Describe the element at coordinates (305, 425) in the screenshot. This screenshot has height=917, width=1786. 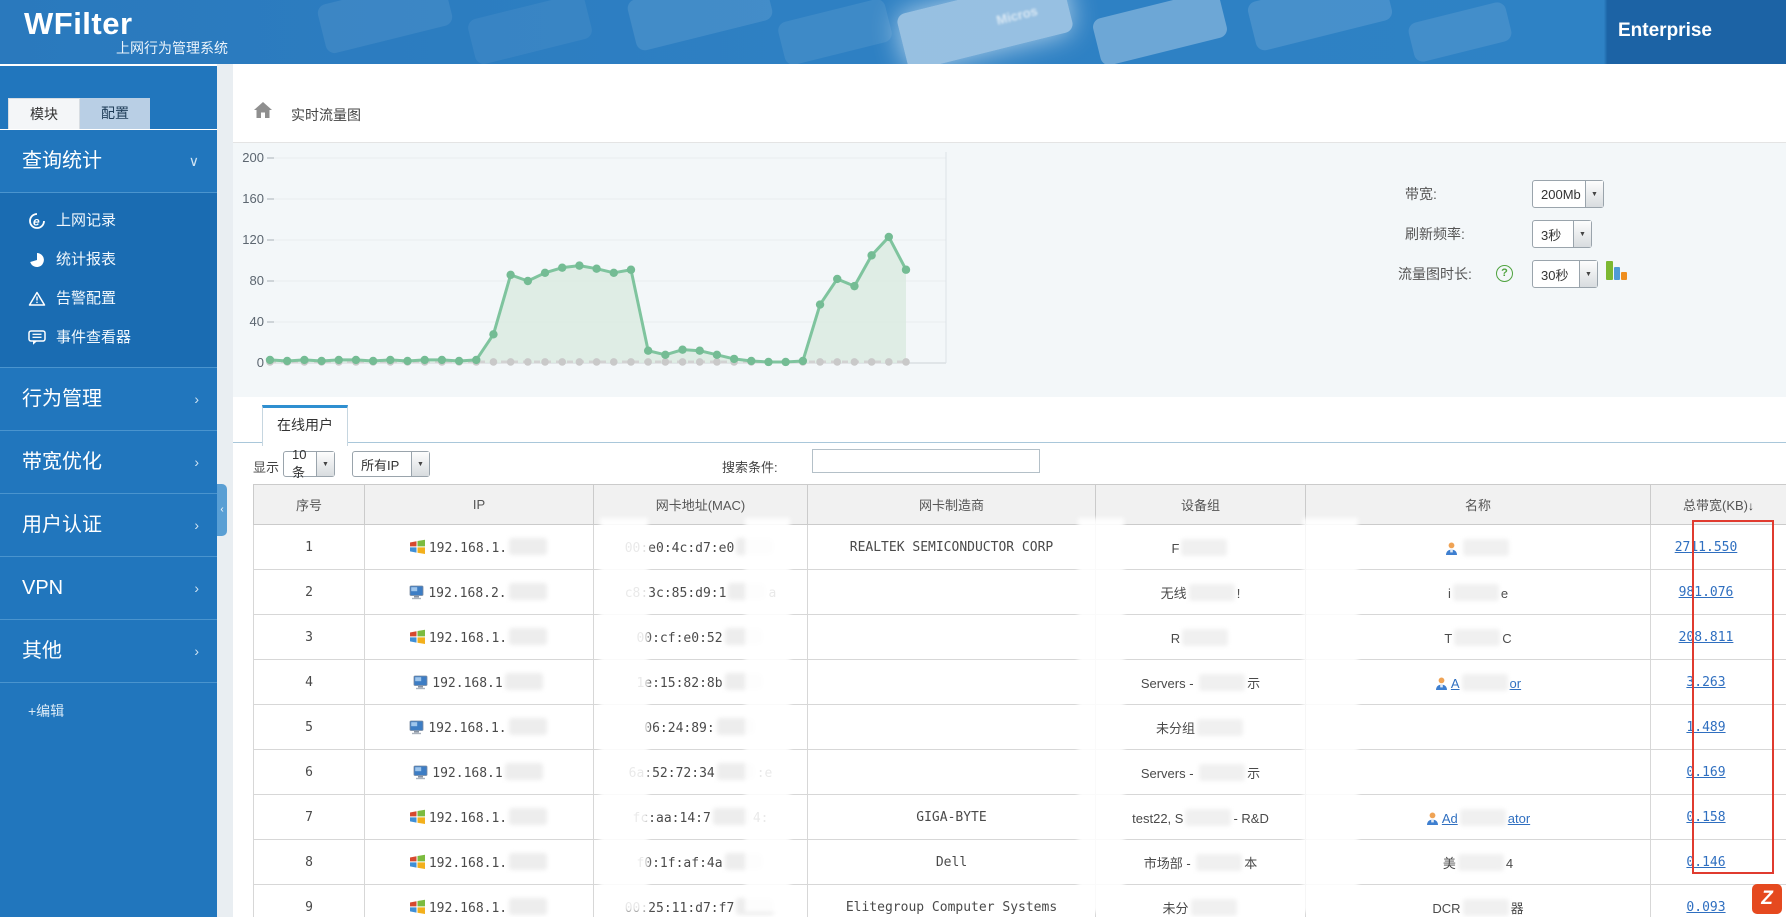
I see `tab-online-users: 在线用户` at that location.